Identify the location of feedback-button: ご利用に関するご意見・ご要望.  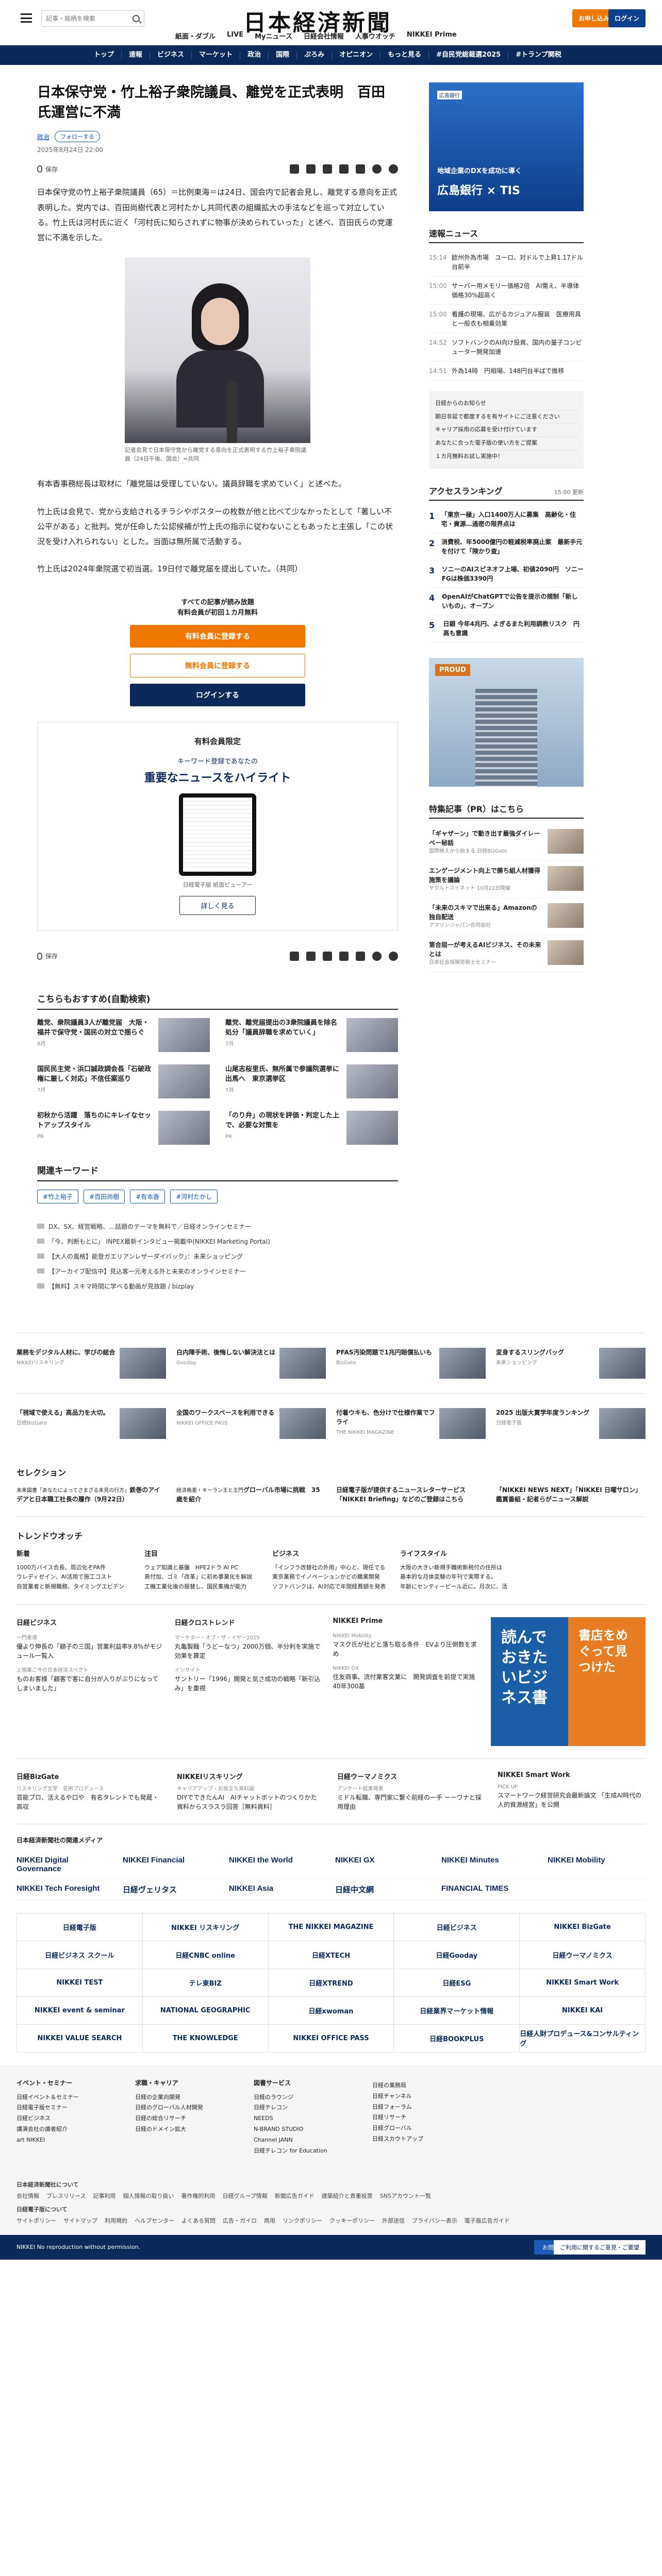
(600, 2247).